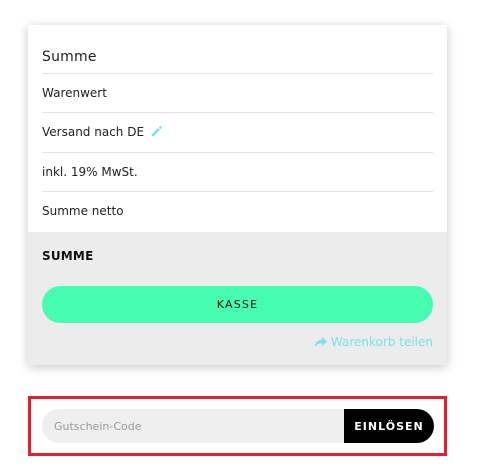 Image resolution: width=477 pixels, height=467 pixels. I want to click on summary-row-net-total: Summe netto, so click(237, 210).